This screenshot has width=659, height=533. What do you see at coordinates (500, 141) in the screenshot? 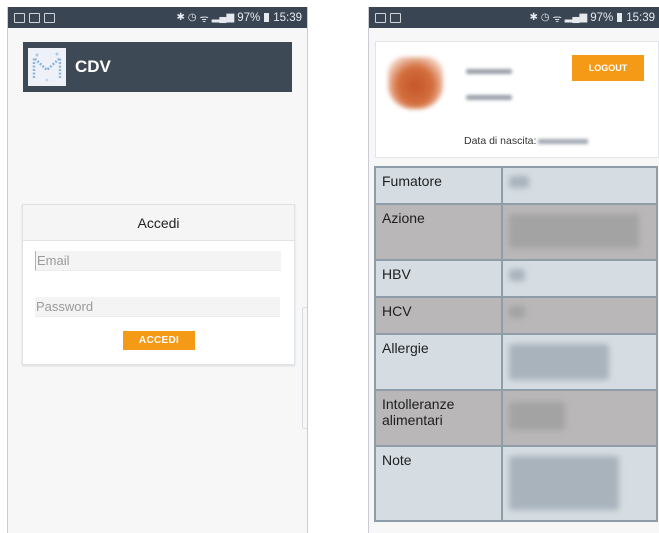
I see `dob-label: Data di nascita:` at bounding box center [500, 141].